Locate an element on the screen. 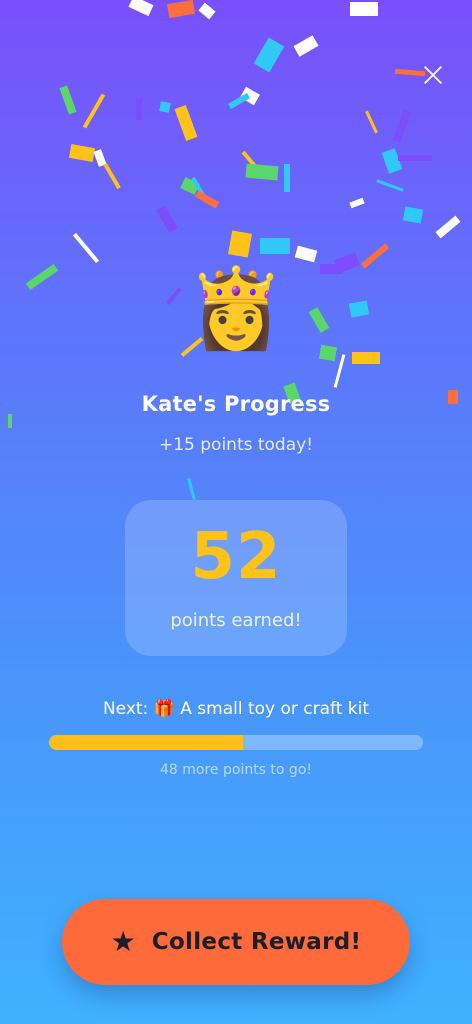  page-title: Kate's Progress is located at coordinates (236, 404).